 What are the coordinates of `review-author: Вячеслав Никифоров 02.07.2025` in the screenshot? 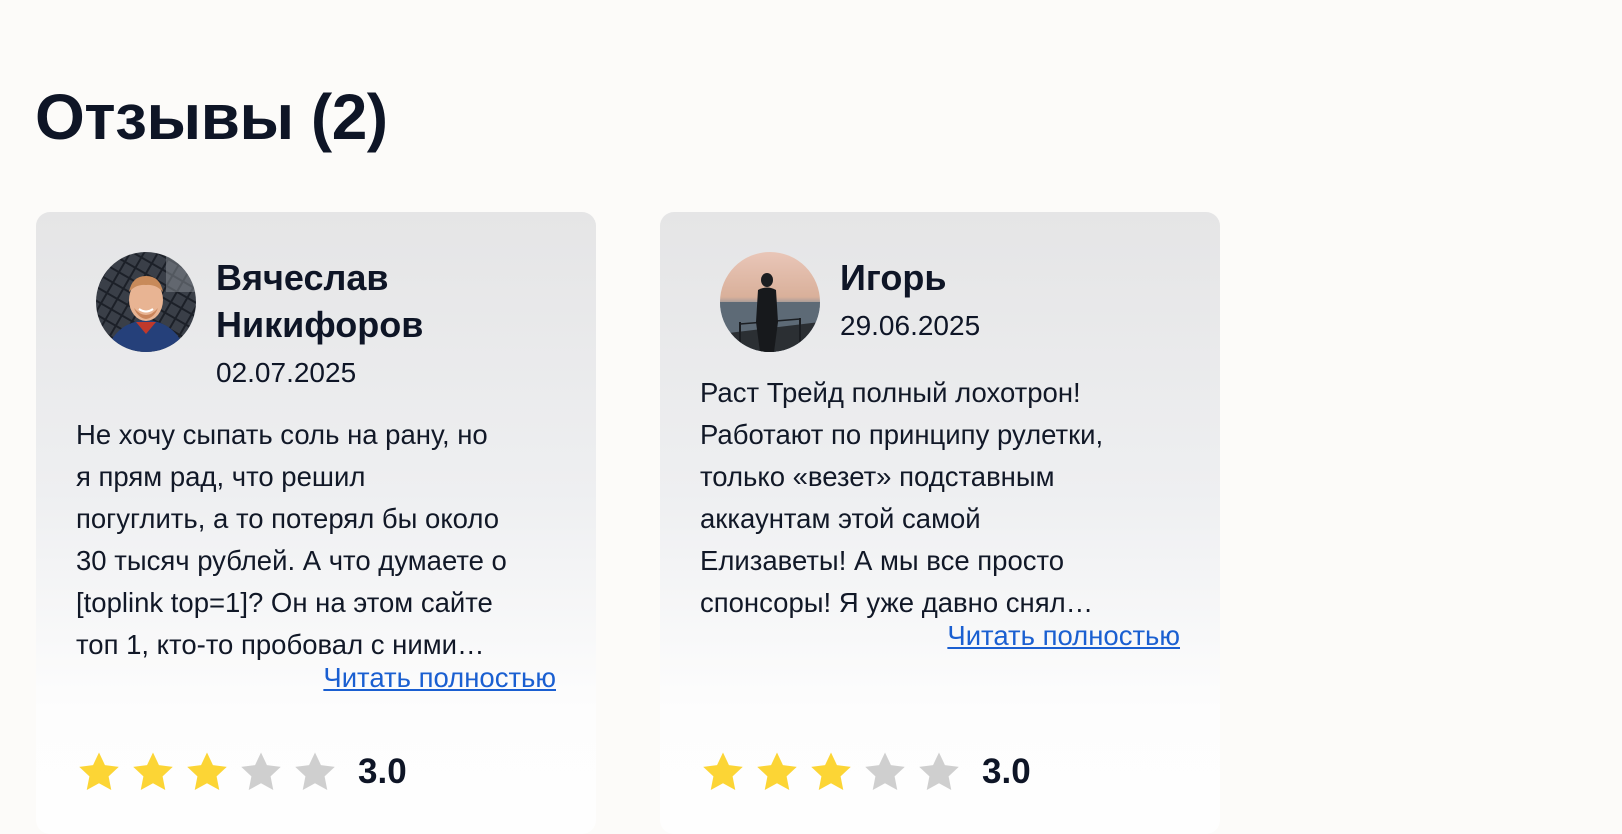 It's located at (386, 322).